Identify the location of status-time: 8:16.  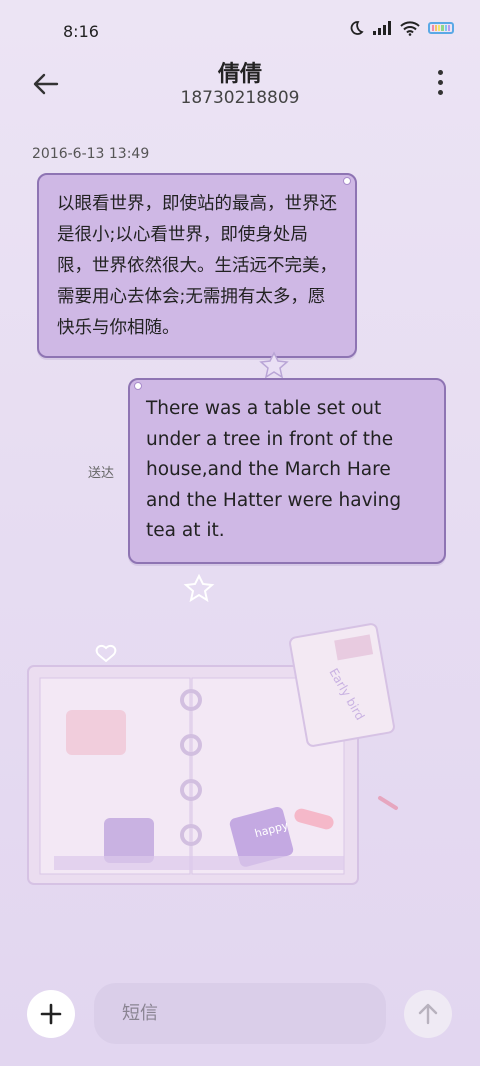
(81, 31).